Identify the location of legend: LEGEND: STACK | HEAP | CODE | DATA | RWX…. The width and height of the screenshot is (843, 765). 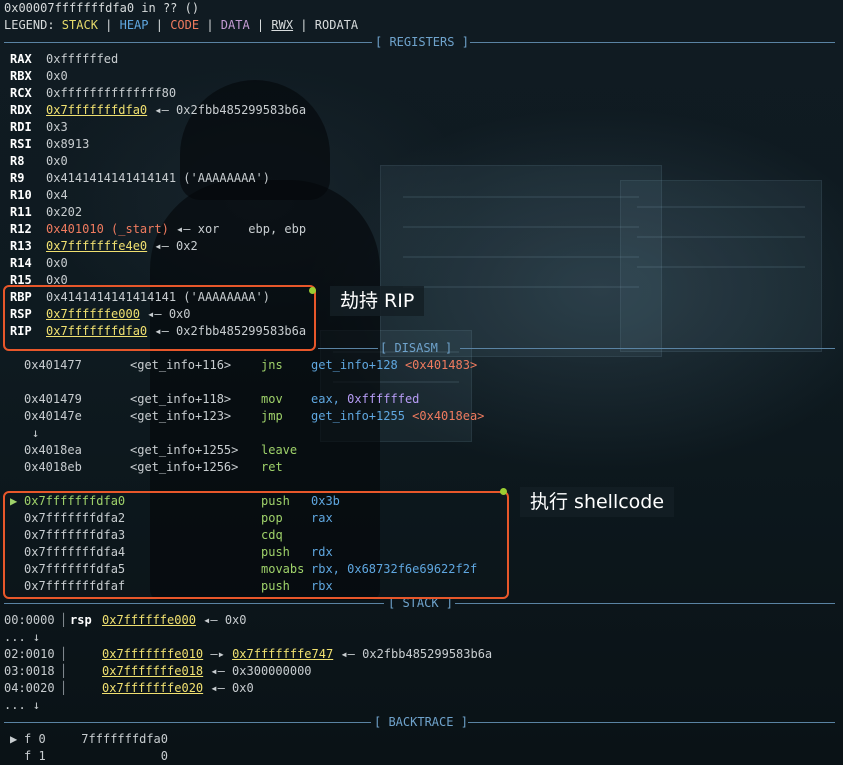
(181, 25).